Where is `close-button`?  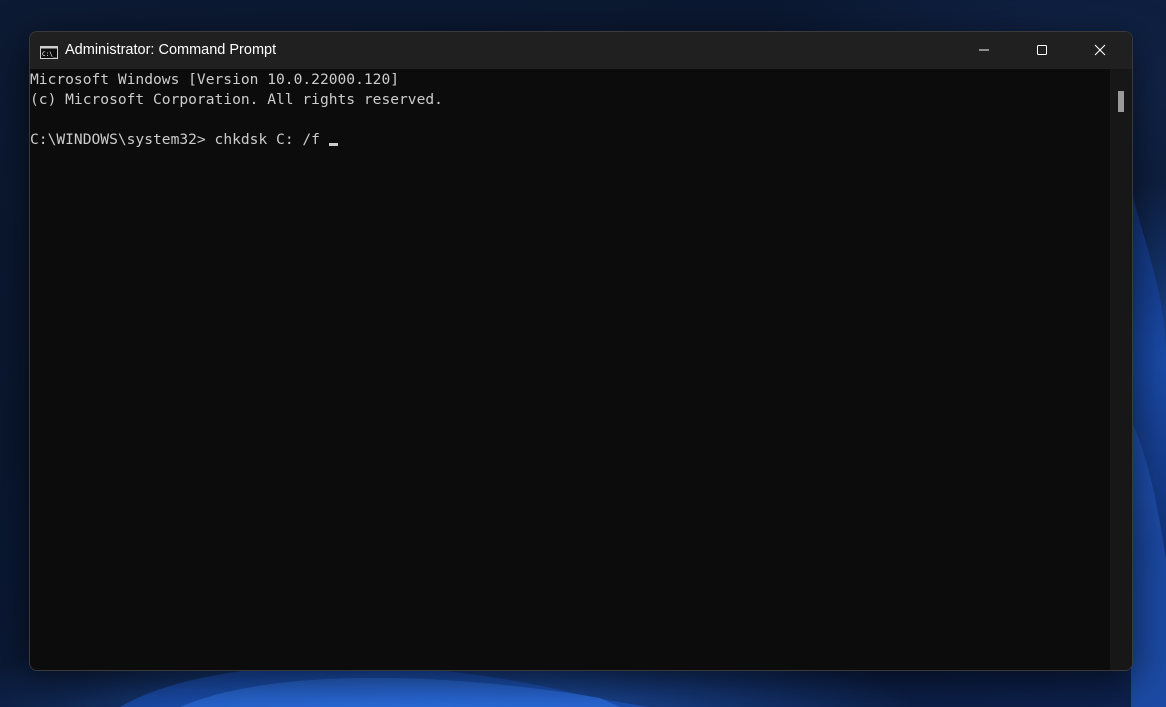 close-button is located at coordinates (1100, 50).